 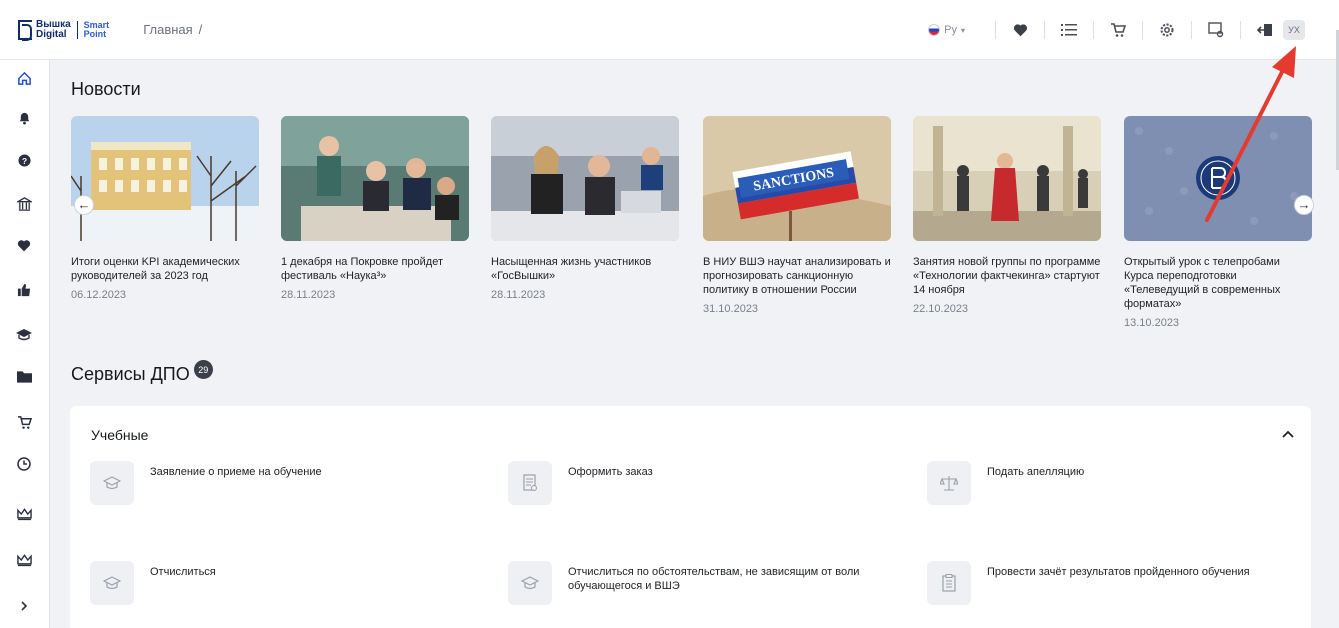 What do you see at coordinates (950, 30) in the screenshot?
I see `language-label: Ру` at bounding box center [950, 30].